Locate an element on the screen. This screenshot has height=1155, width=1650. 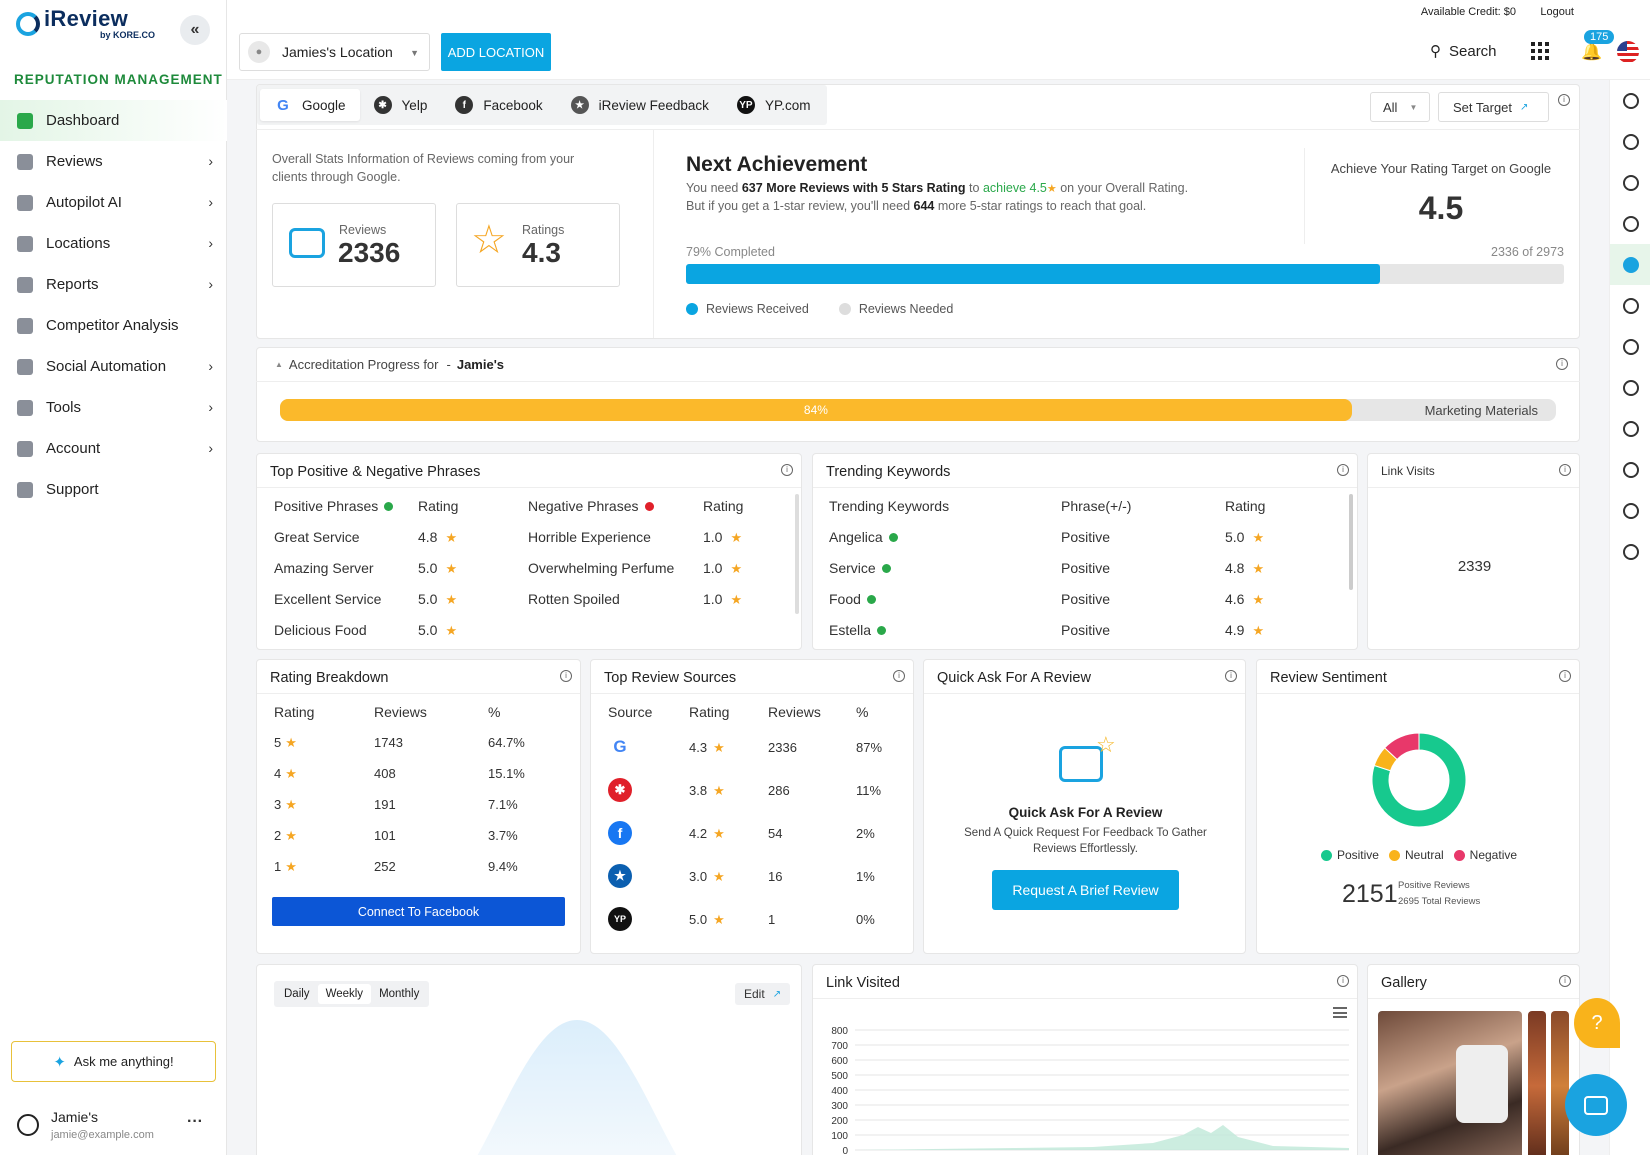
table-row: 2 ★ 101 3.7% is located at coordinates (424, 838).